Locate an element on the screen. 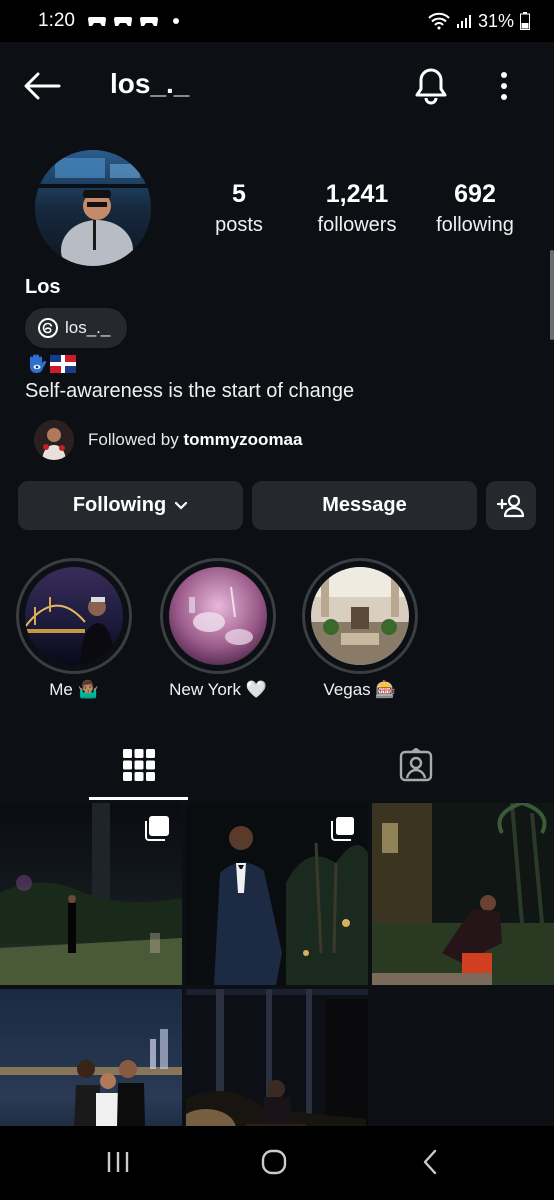  system-nav-bar is located at coordinates (277, 1163).